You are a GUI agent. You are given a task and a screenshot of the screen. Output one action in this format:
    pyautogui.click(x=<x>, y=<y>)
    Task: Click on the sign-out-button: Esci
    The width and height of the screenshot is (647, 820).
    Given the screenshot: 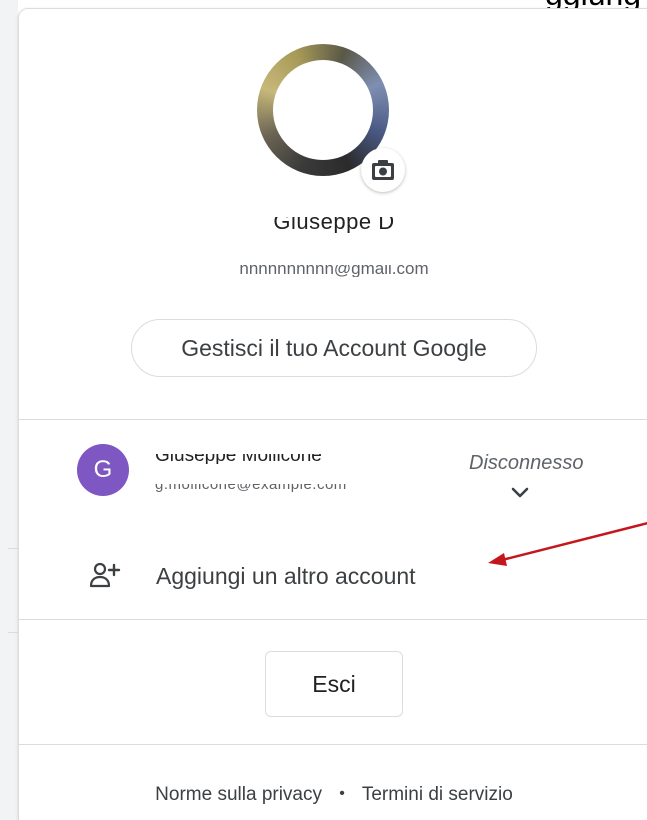 What is the action you would take?
    pyautogui.click(x=334, y=684)
    